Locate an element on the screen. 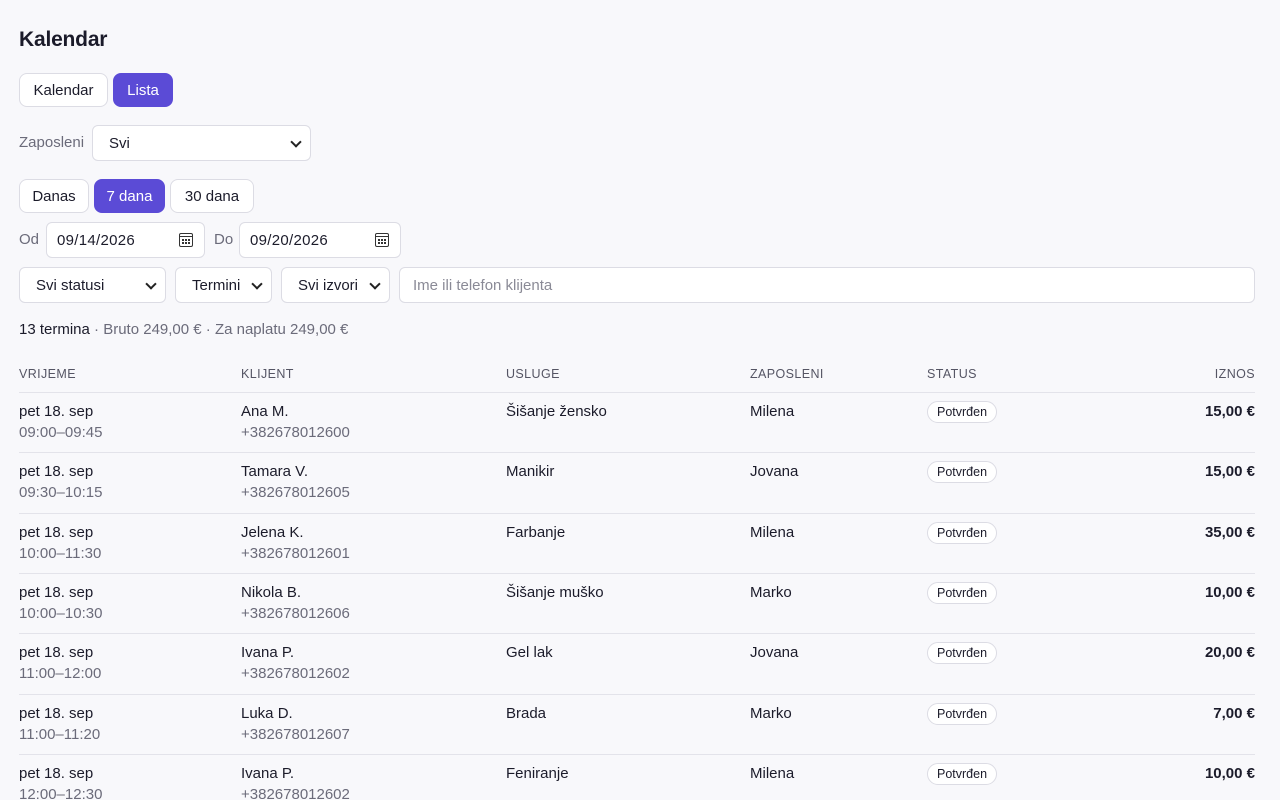  date-to-input: 09/20/2026 is located at coordinates (320, 240).